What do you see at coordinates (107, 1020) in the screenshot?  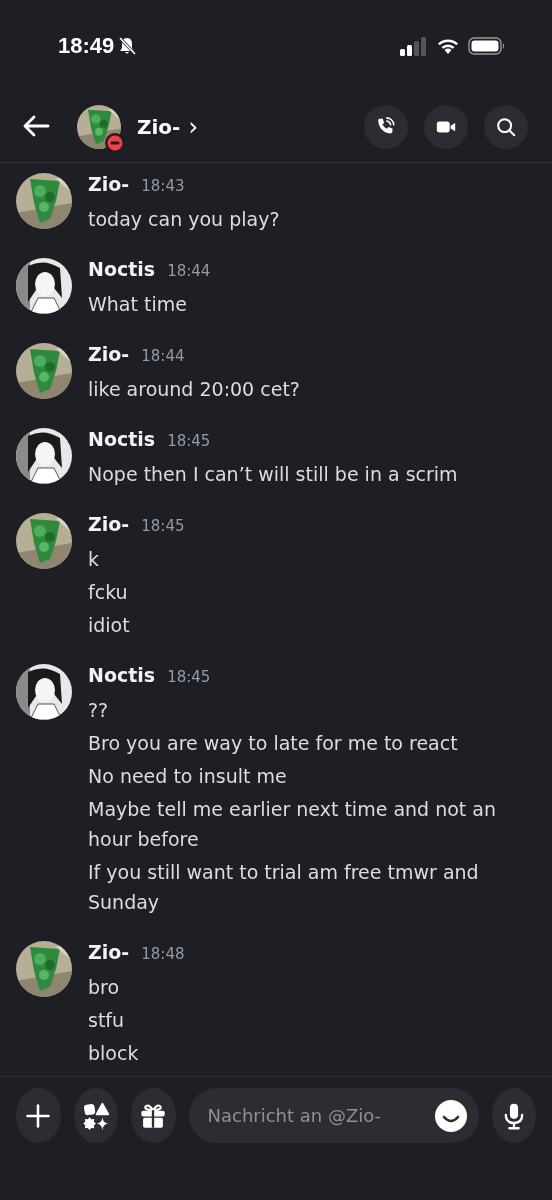 I see `message-text: stfu` at bounding box center [107, 1020].